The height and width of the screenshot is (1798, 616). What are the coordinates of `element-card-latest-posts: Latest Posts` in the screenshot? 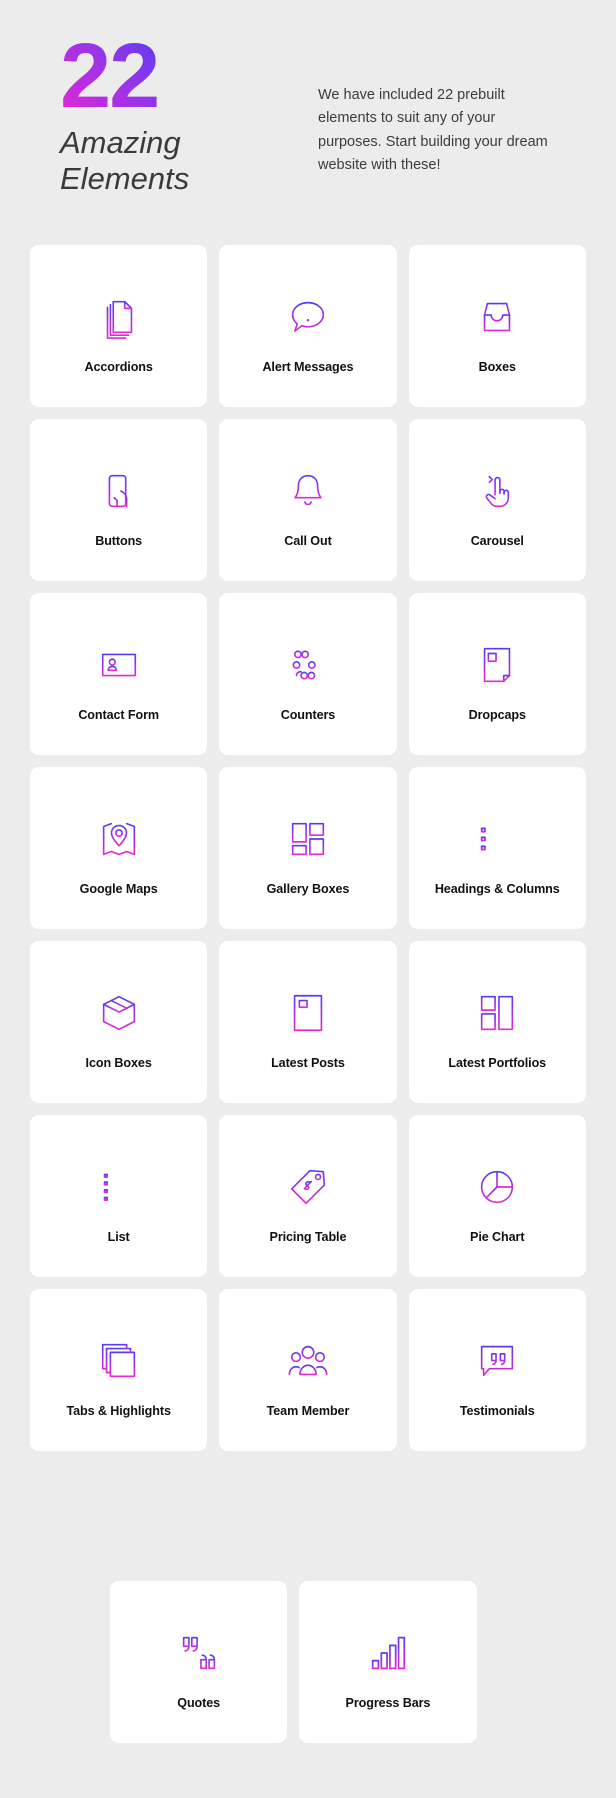 It's located at (308, 1022).